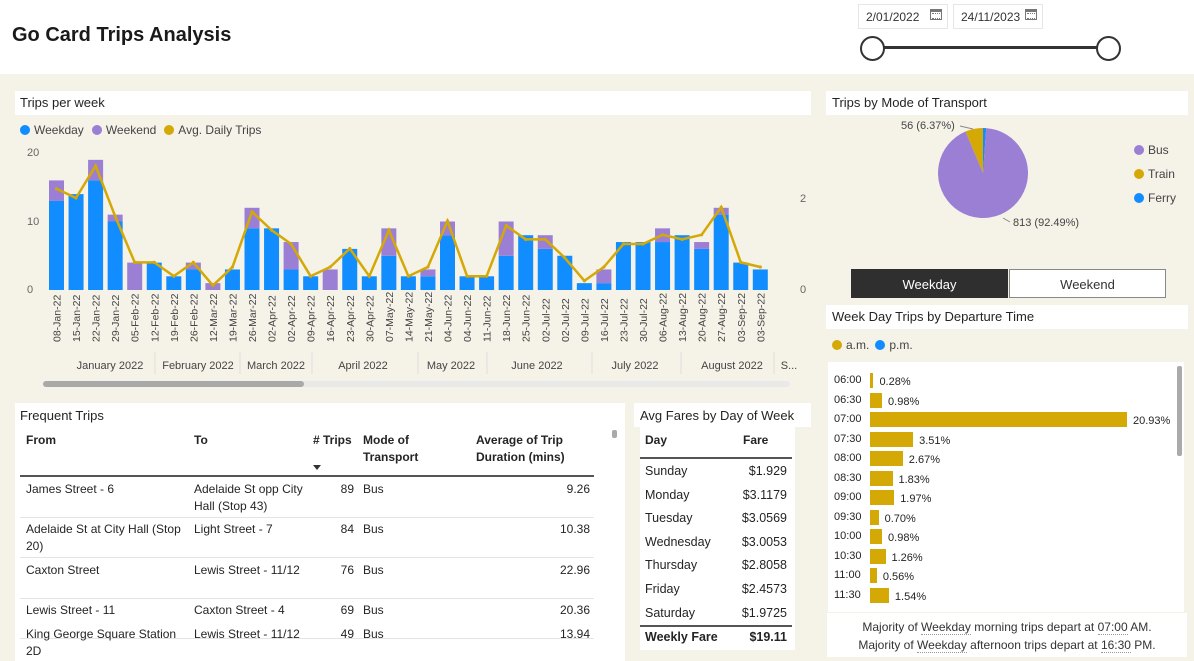 This screenshot has width=1194, height=661. I want to click on legend-train: Train, so click(1154, 174).